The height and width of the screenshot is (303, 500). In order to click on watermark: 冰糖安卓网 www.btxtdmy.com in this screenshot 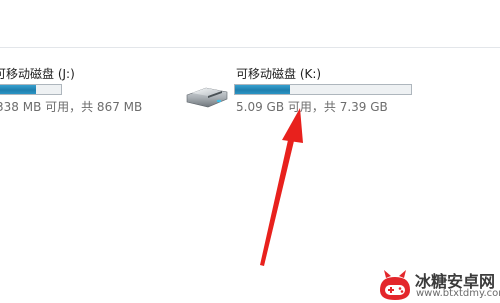, I will do `click(438, 284)`.